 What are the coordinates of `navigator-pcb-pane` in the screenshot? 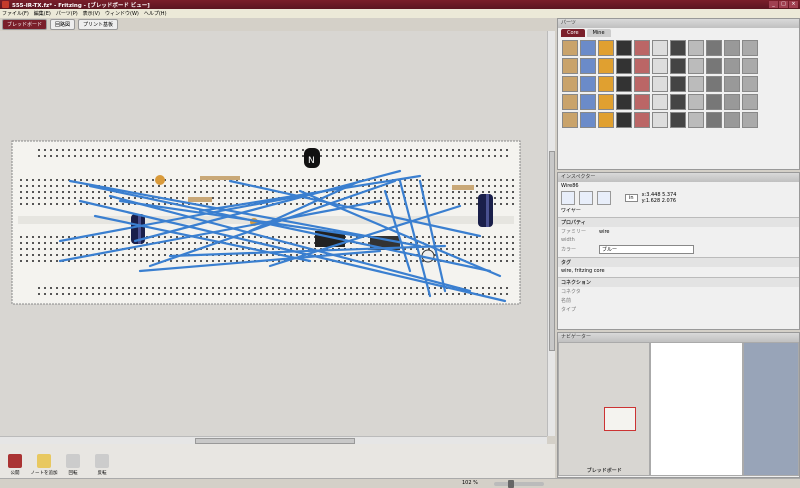 It's located at (771, 409).